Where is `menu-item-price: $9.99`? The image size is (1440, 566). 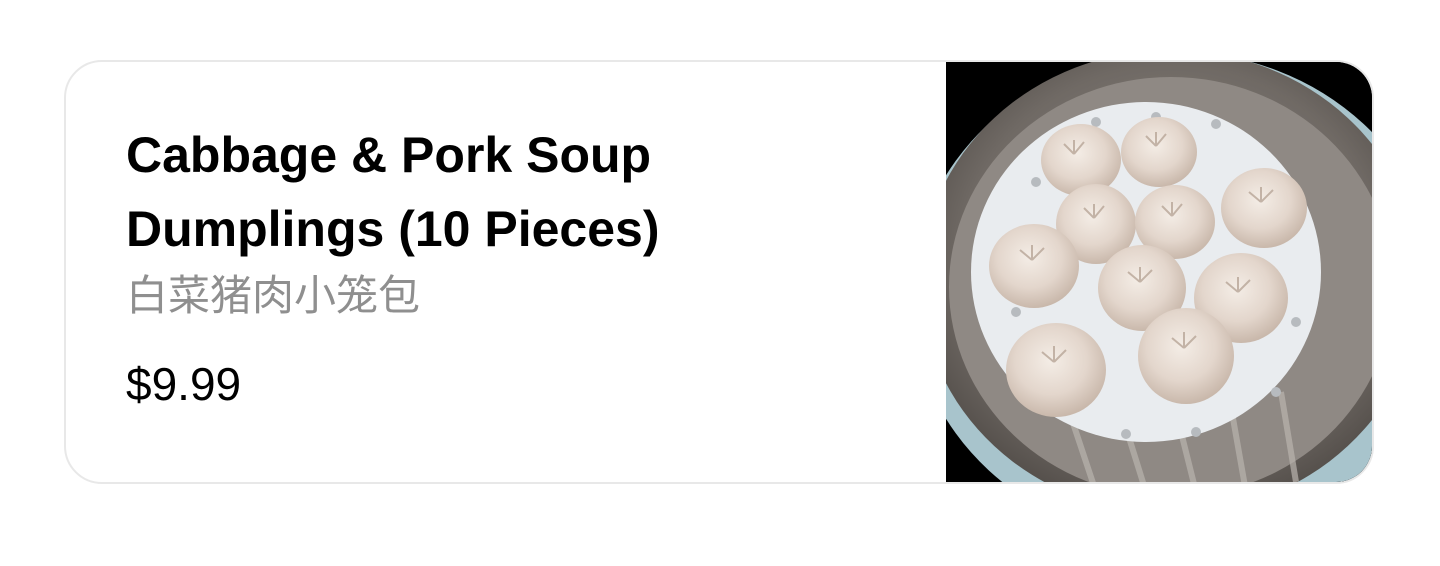
menu-item-price: $9.99 is located at coordinates (184, 384).